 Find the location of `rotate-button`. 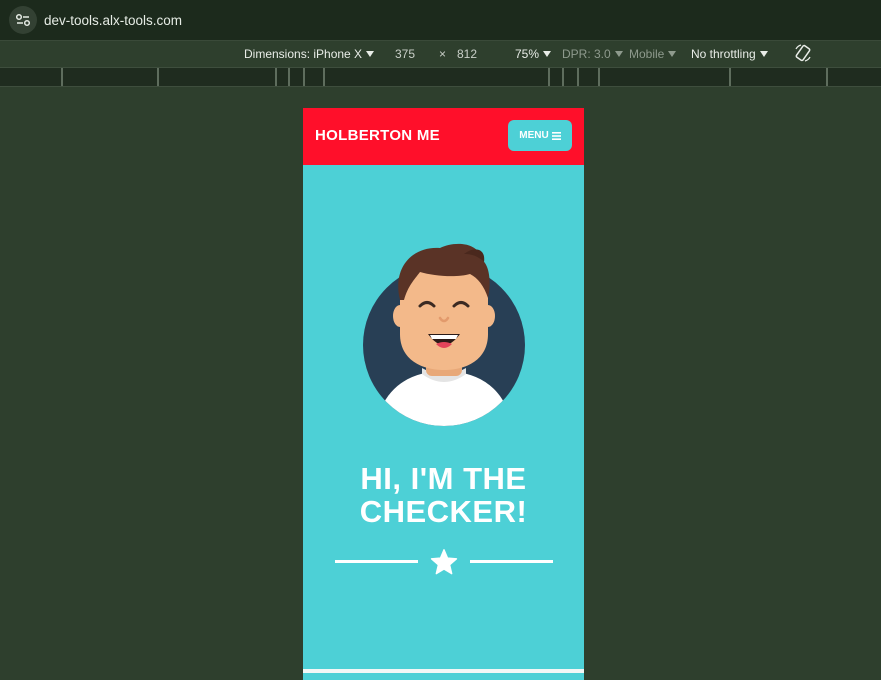

rotate-button is located at coordinates (803, 54).